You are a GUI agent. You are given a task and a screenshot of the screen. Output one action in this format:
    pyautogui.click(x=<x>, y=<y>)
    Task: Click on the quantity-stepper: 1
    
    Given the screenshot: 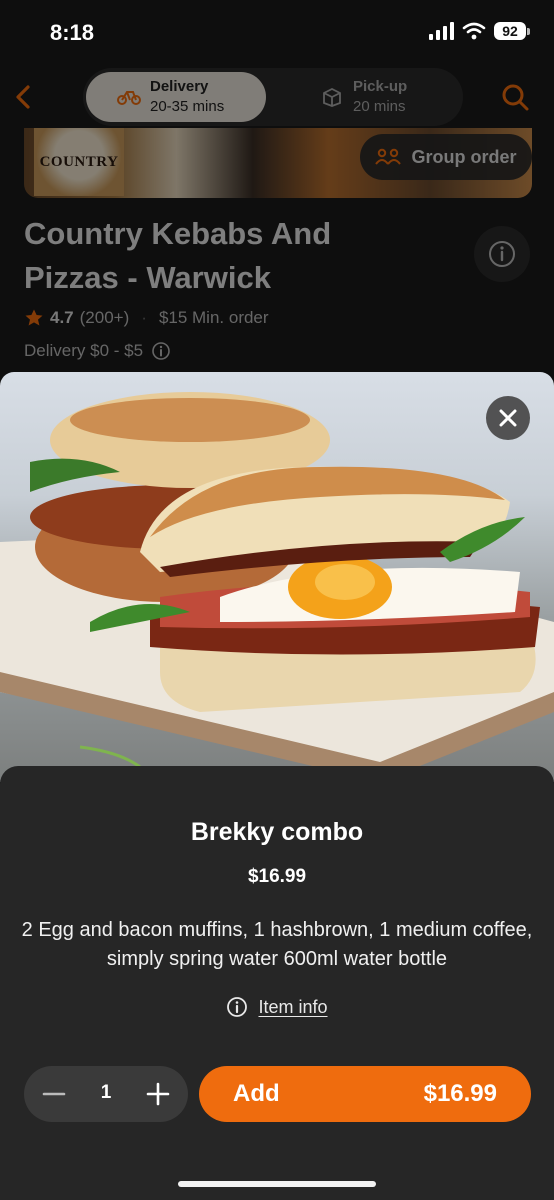 What is the action you would take?
    pyautogui.click(x=106, y=1094)
    